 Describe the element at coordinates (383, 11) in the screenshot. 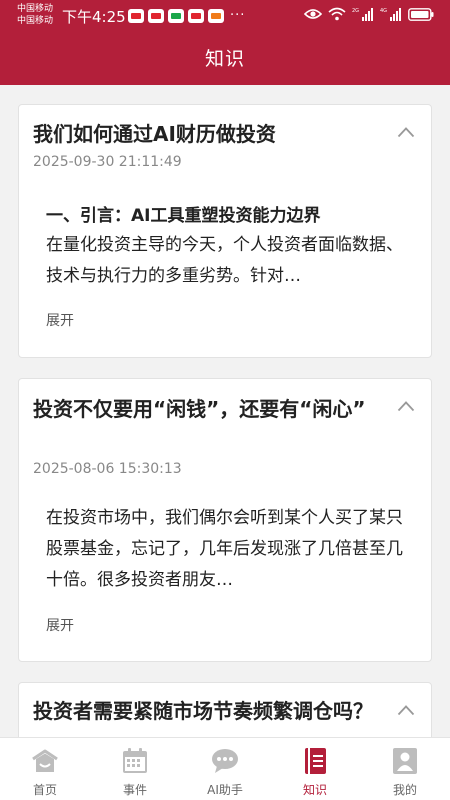

I see `signal-label-4g: 4G` at that location.